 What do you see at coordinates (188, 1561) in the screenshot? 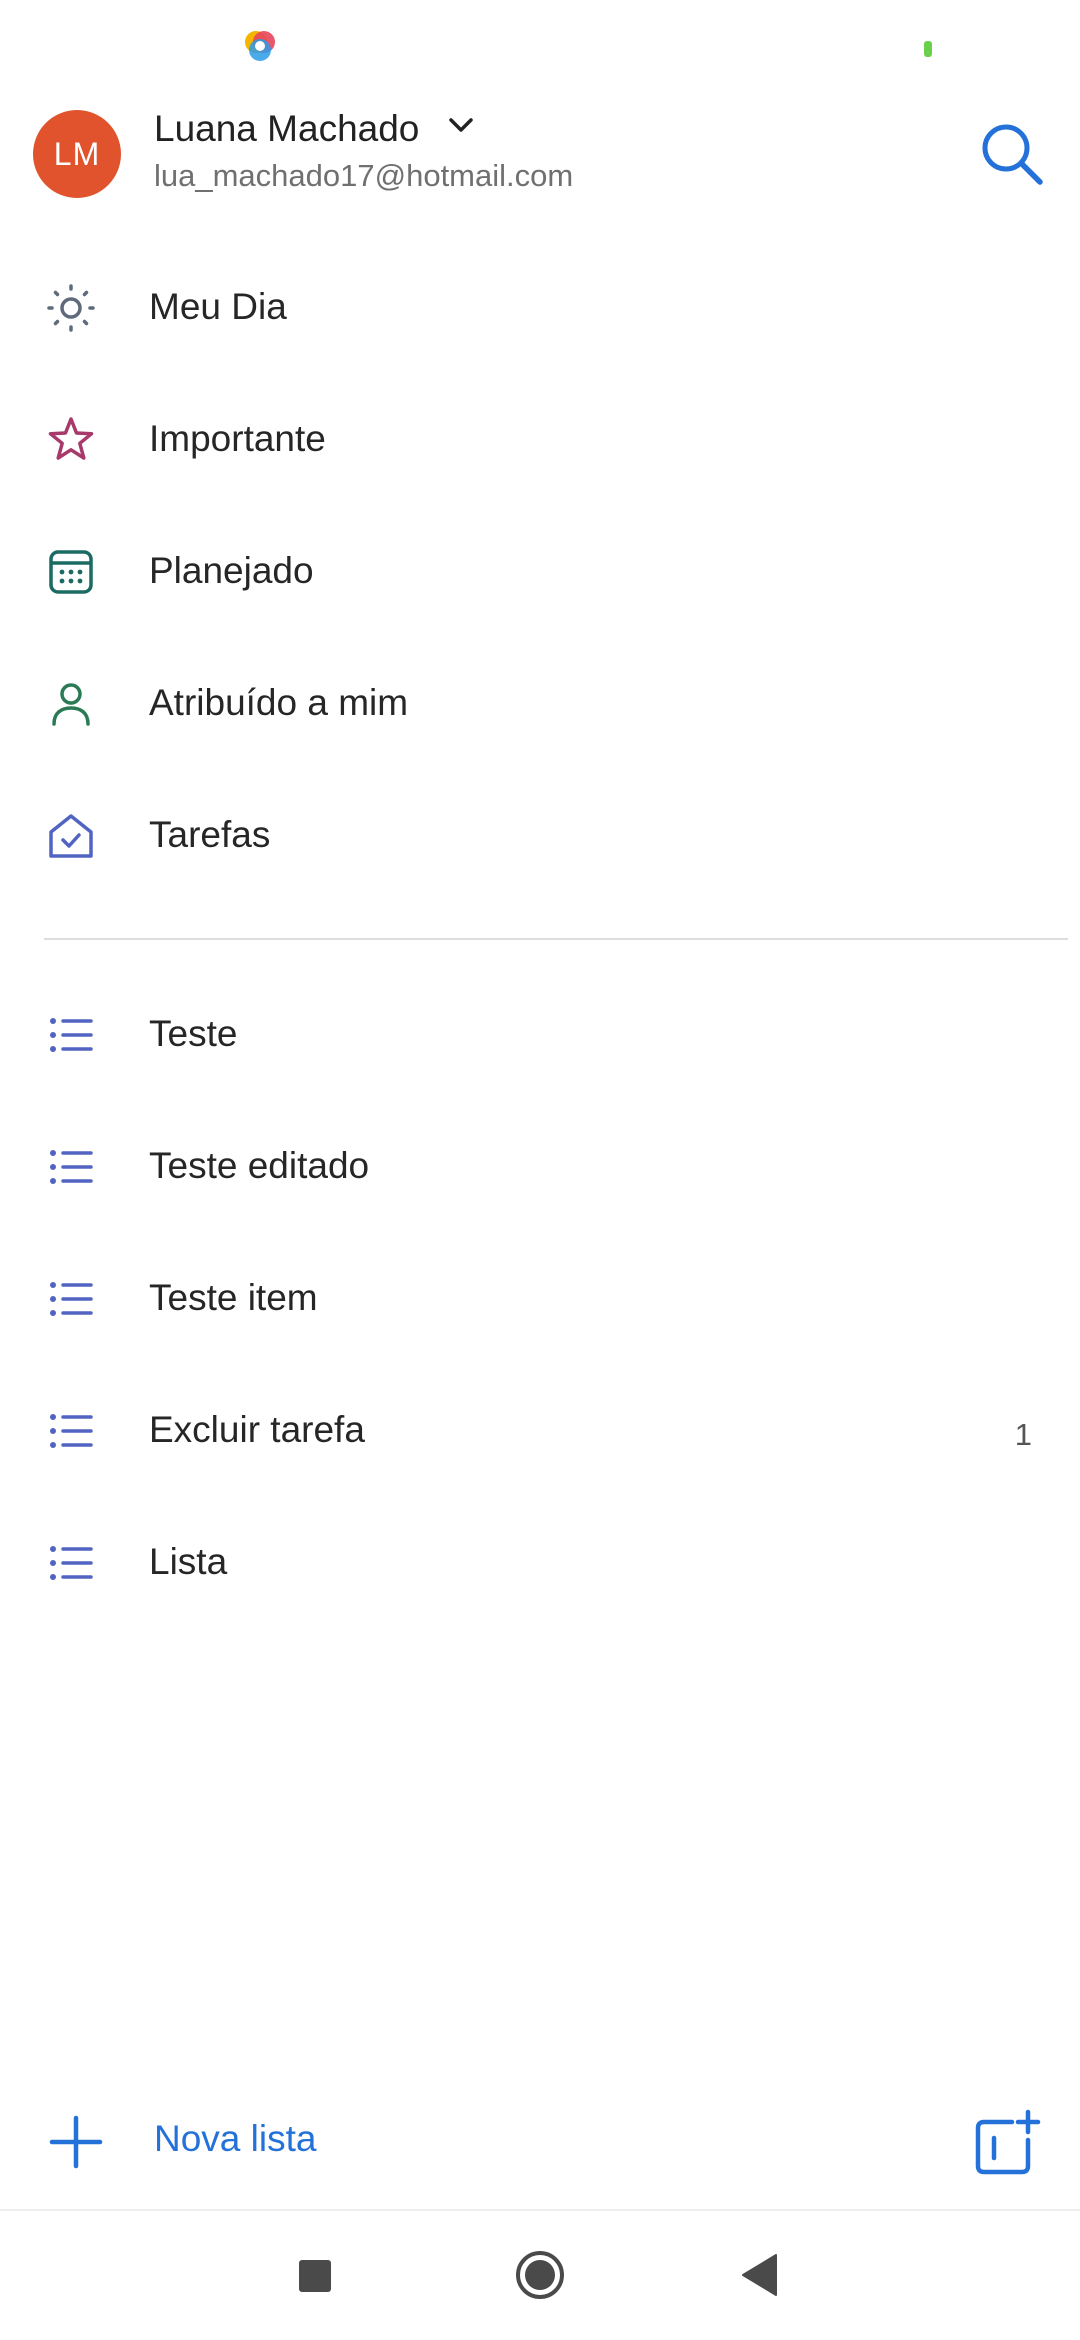
I see `list-item-label: Lista` at bounding box center [188, 1561].